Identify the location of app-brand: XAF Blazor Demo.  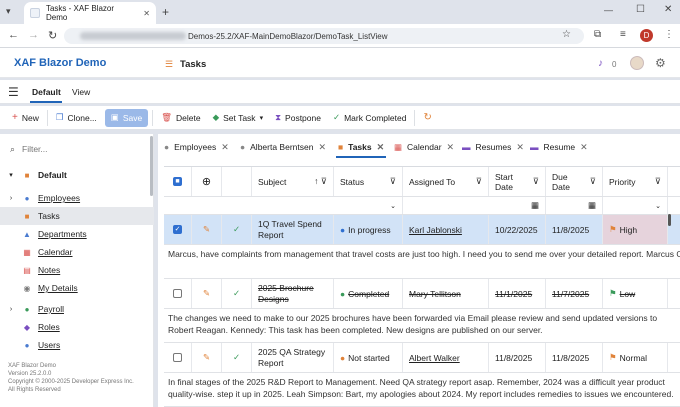
(60, 63).